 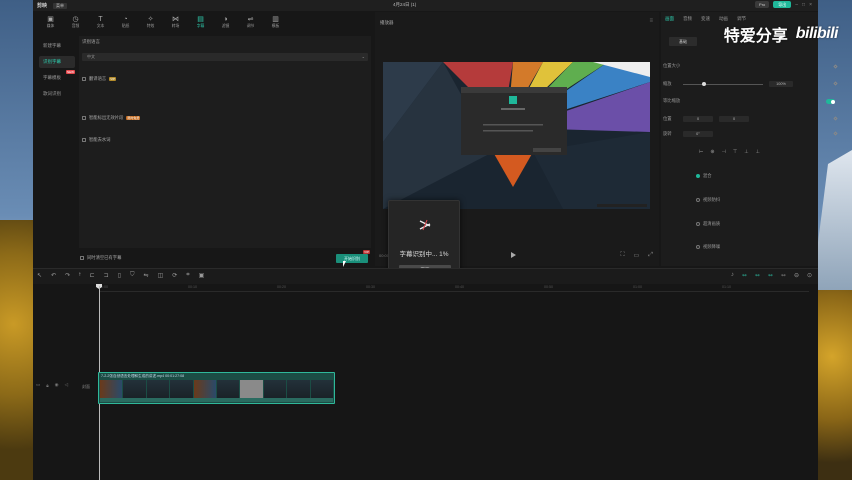 I want to click on maximize-icon: □, so click(x=803, y=5).